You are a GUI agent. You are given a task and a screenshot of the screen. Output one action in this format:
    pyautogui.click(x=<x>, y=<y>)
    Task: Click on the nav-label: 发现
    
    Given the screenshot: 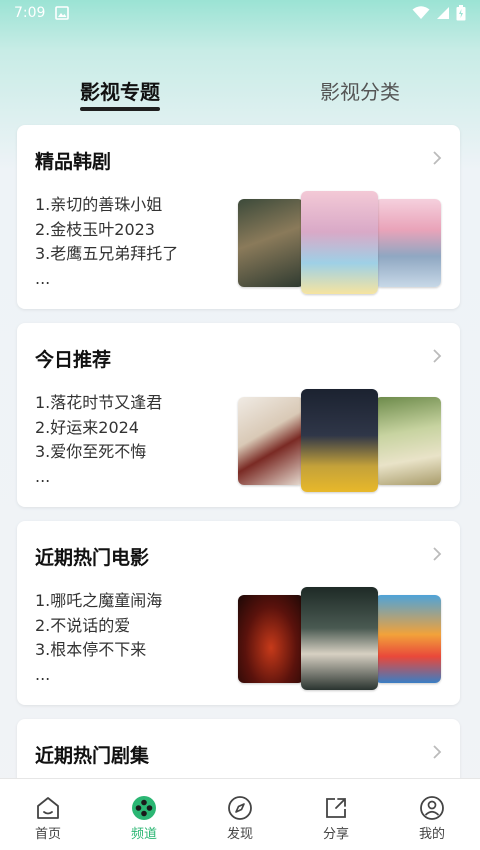 What is the action you would take?
    pyautogui.click(x=239, y=834)
    